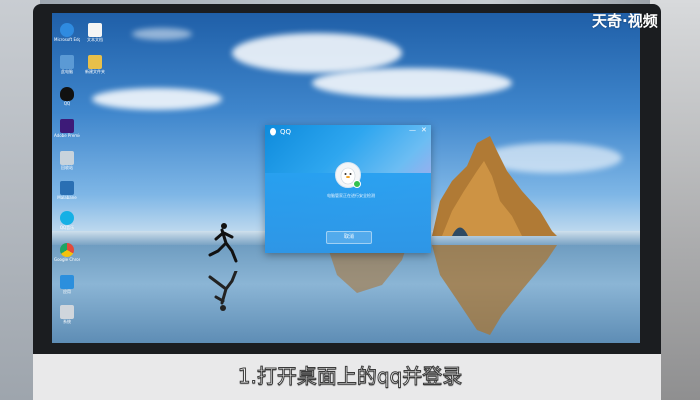  I want to click on edge-icon, so click(67, 30).